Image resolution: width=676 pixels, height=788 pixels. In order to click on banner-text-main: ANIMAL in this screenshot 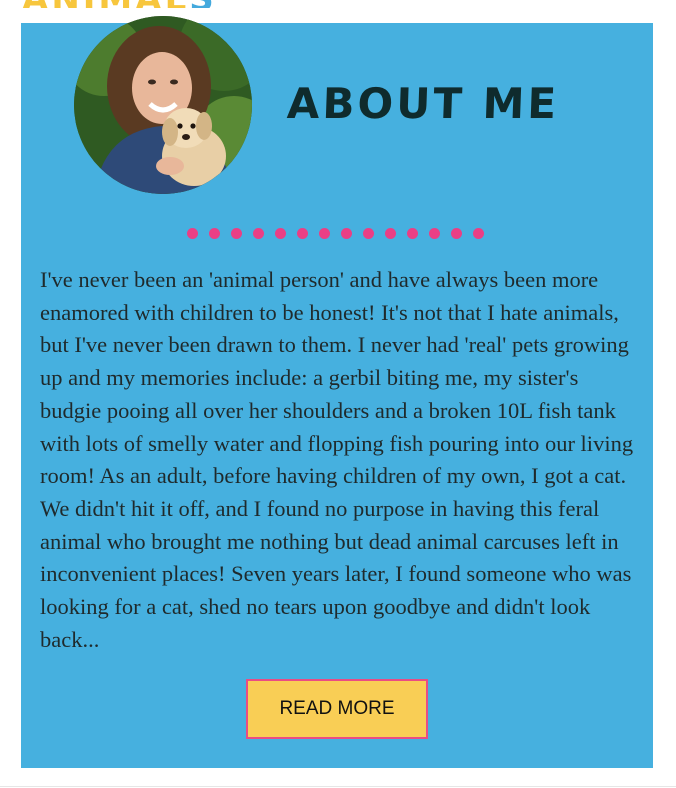, I will do `click(105, 4)`.